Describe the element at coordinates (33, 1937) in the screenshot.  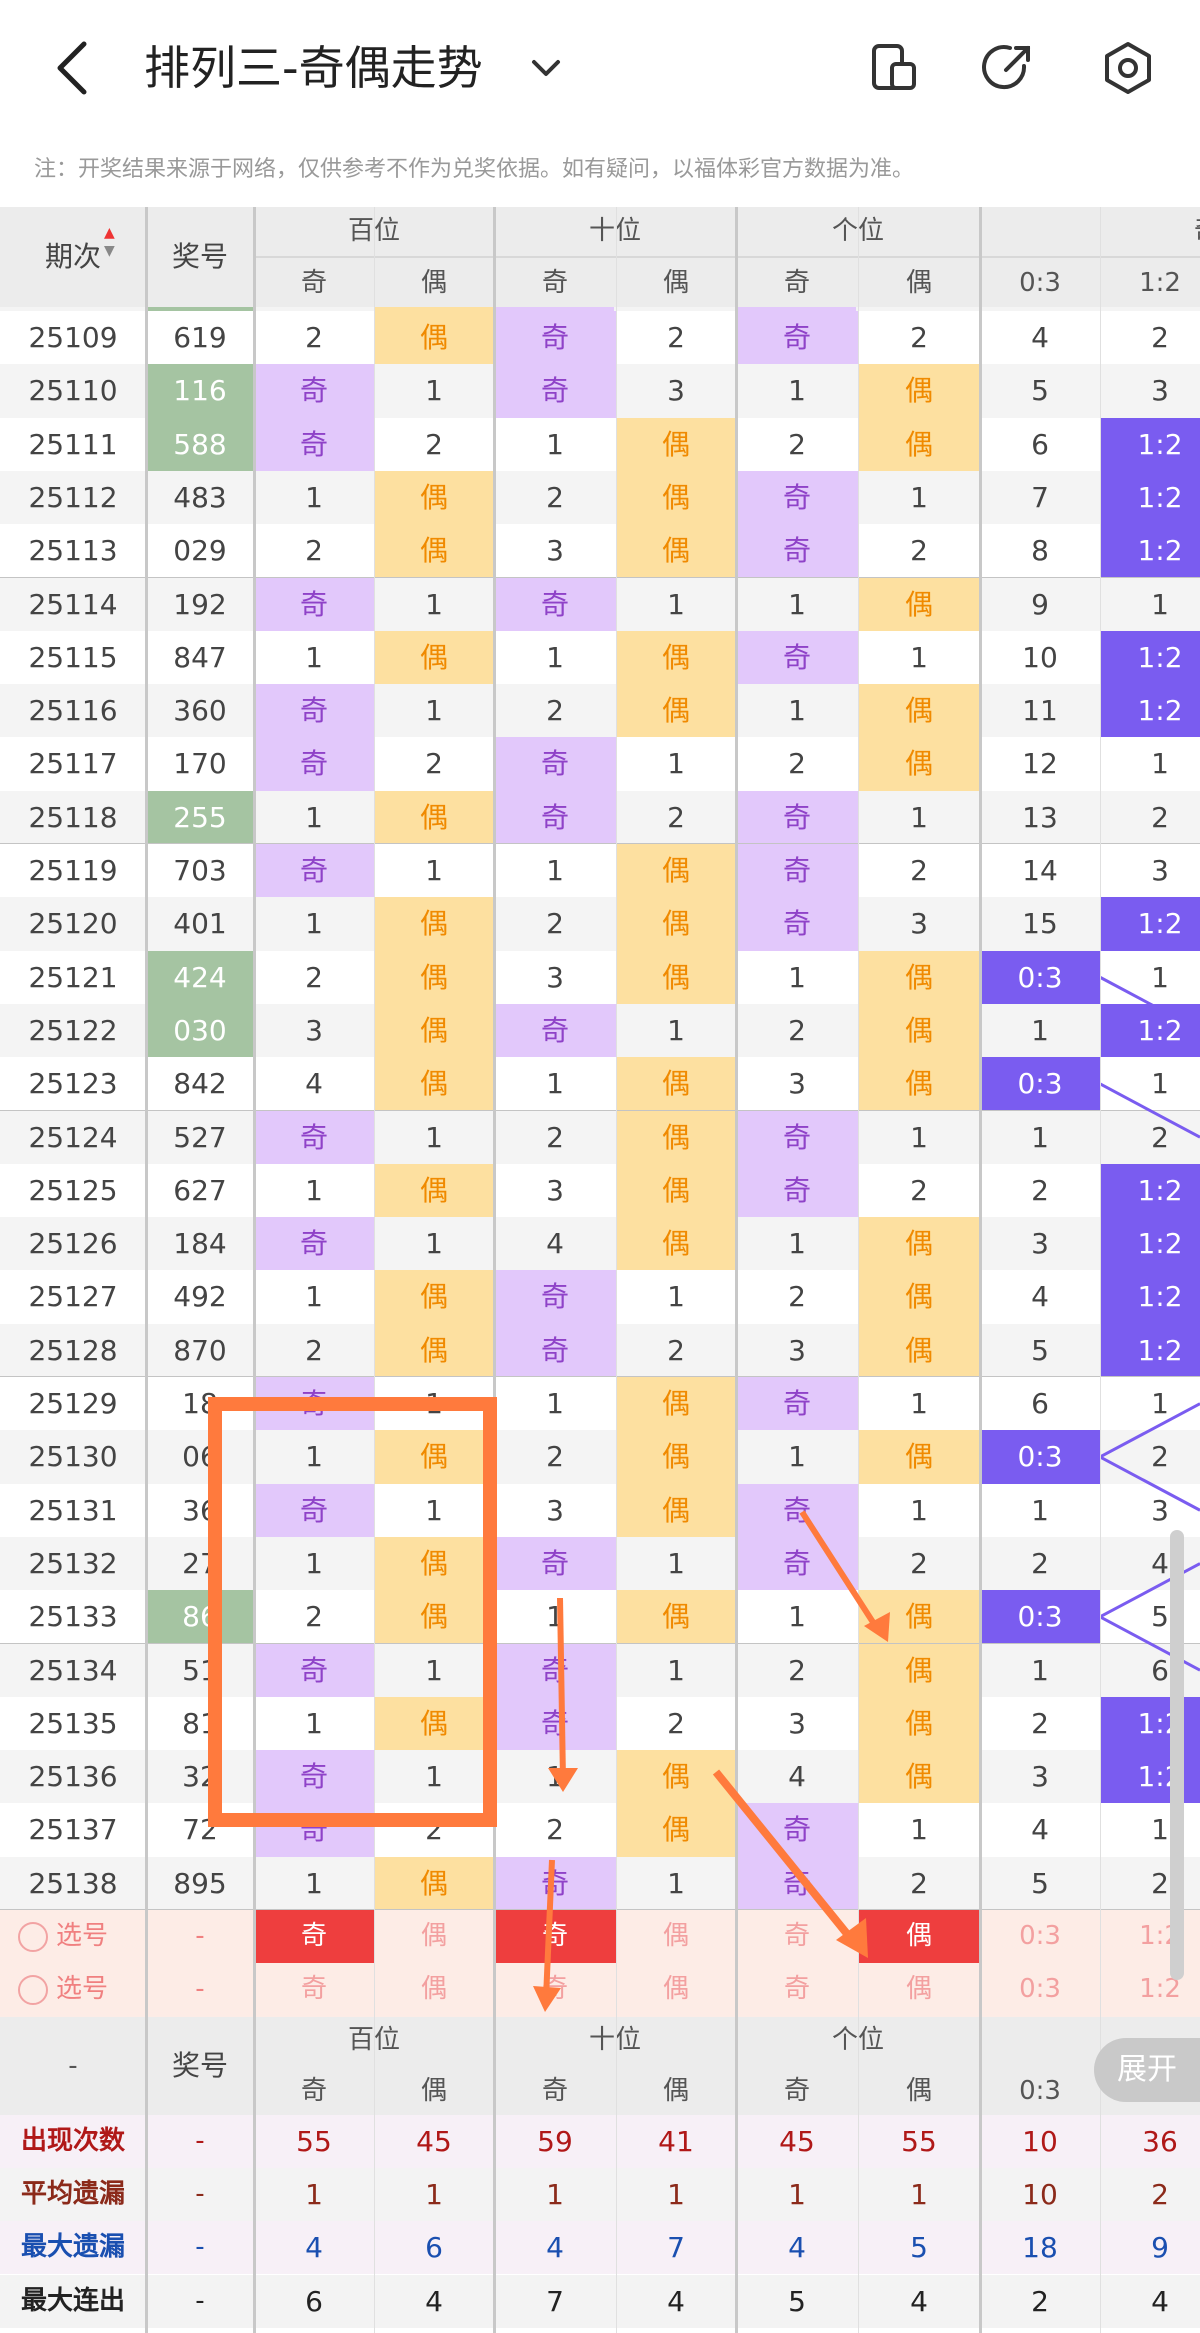
I see `select-radio-icon` at that location.